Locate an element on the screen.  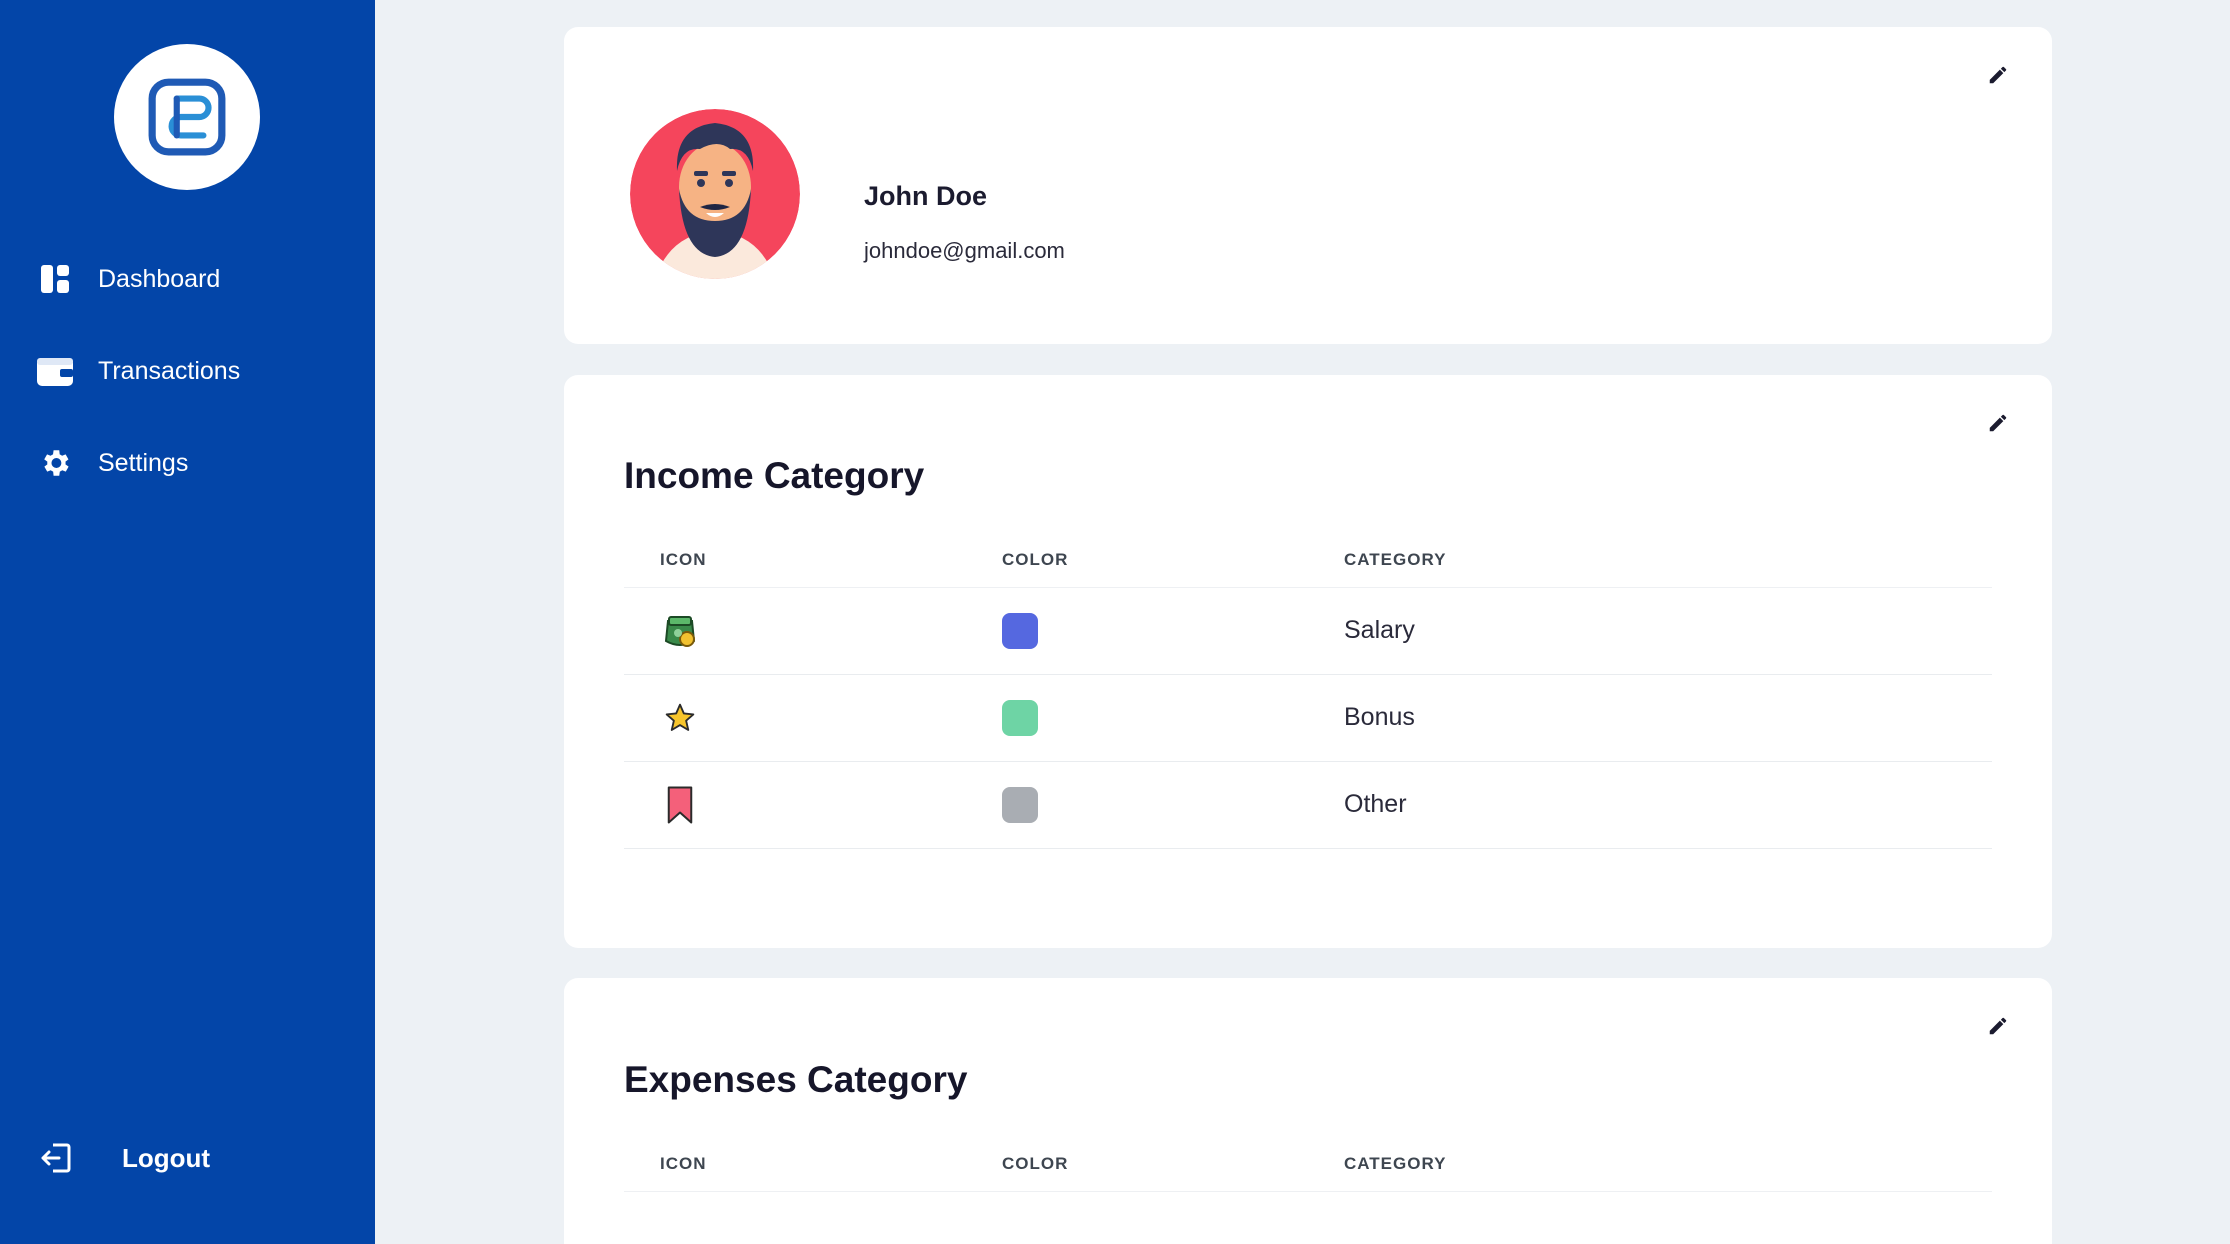
category-name: Other is located at coordinates (1375, 804).